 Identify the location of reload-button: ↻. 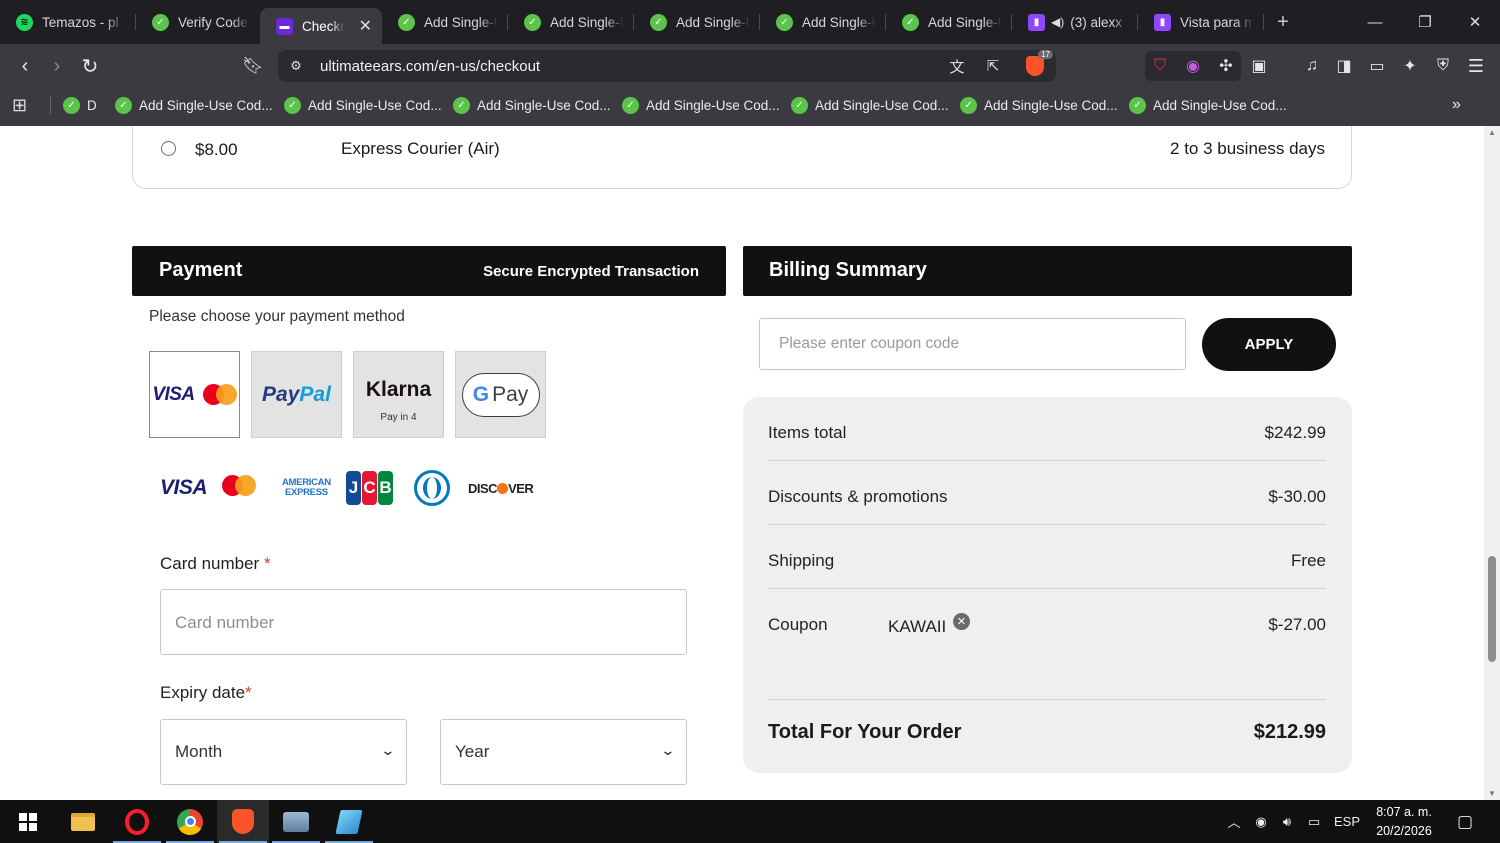
(90, 66).